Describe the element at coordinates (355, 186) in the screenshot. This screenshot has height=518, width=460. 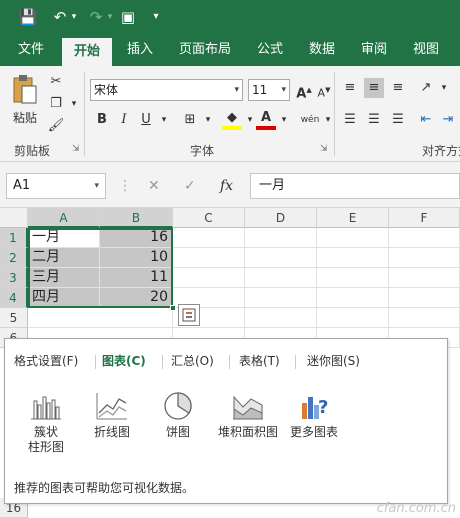
I see `formula-input: 一月` at that location.